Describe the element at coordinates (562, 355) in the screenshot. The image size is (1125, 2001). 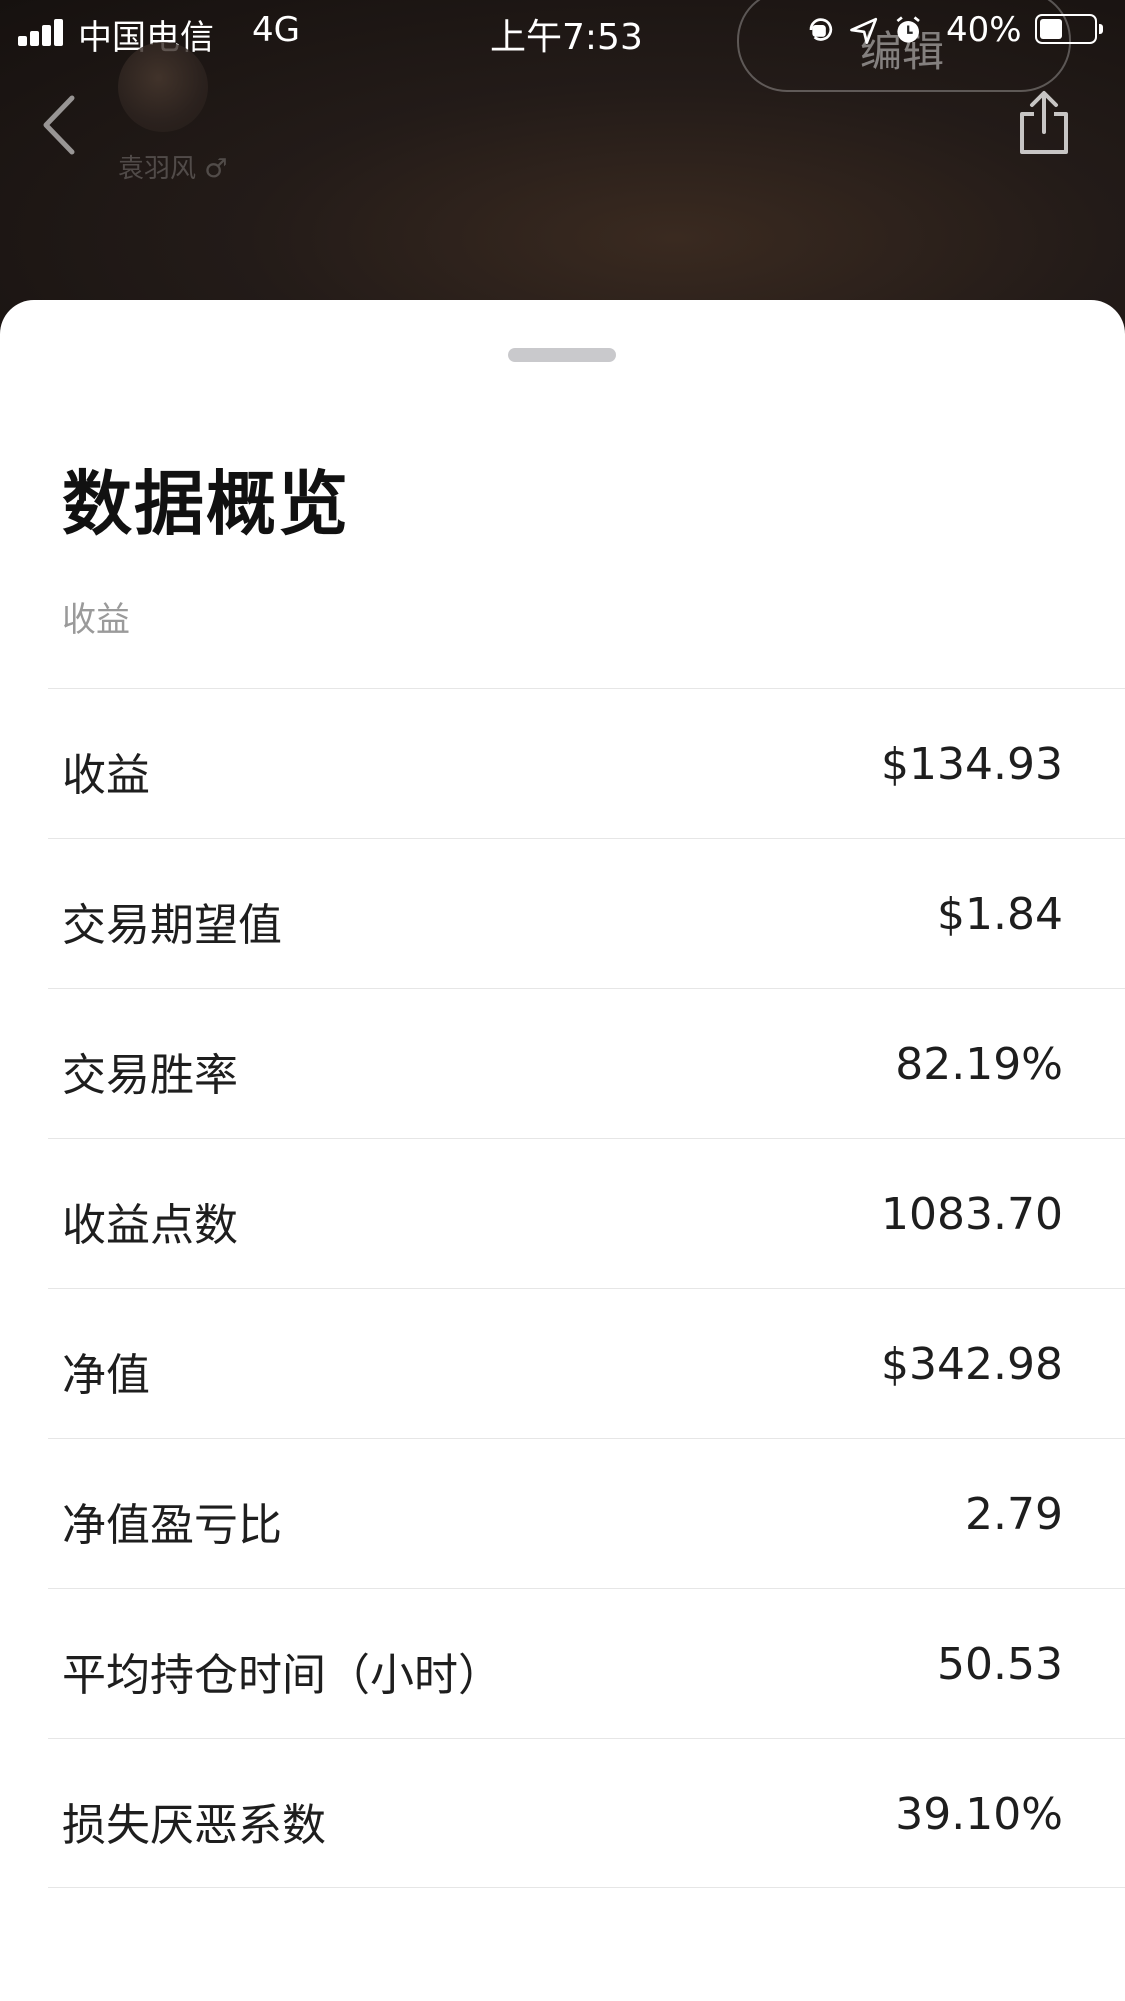
I see `sheet-drag-handle` at that location.